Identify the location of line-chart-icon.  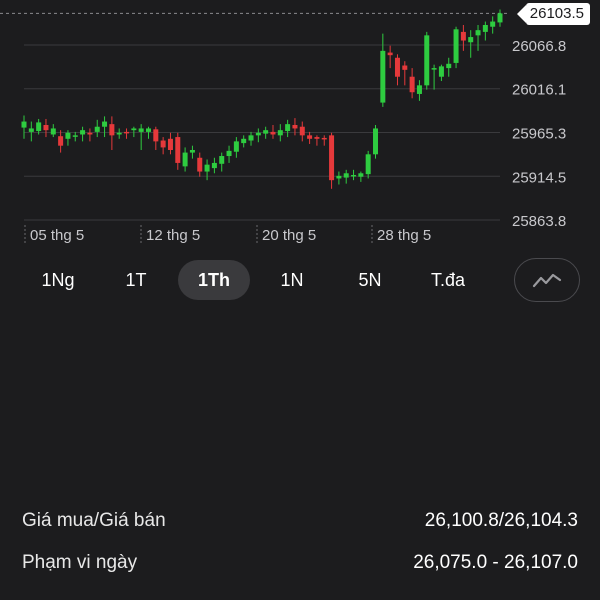
(547, 280).